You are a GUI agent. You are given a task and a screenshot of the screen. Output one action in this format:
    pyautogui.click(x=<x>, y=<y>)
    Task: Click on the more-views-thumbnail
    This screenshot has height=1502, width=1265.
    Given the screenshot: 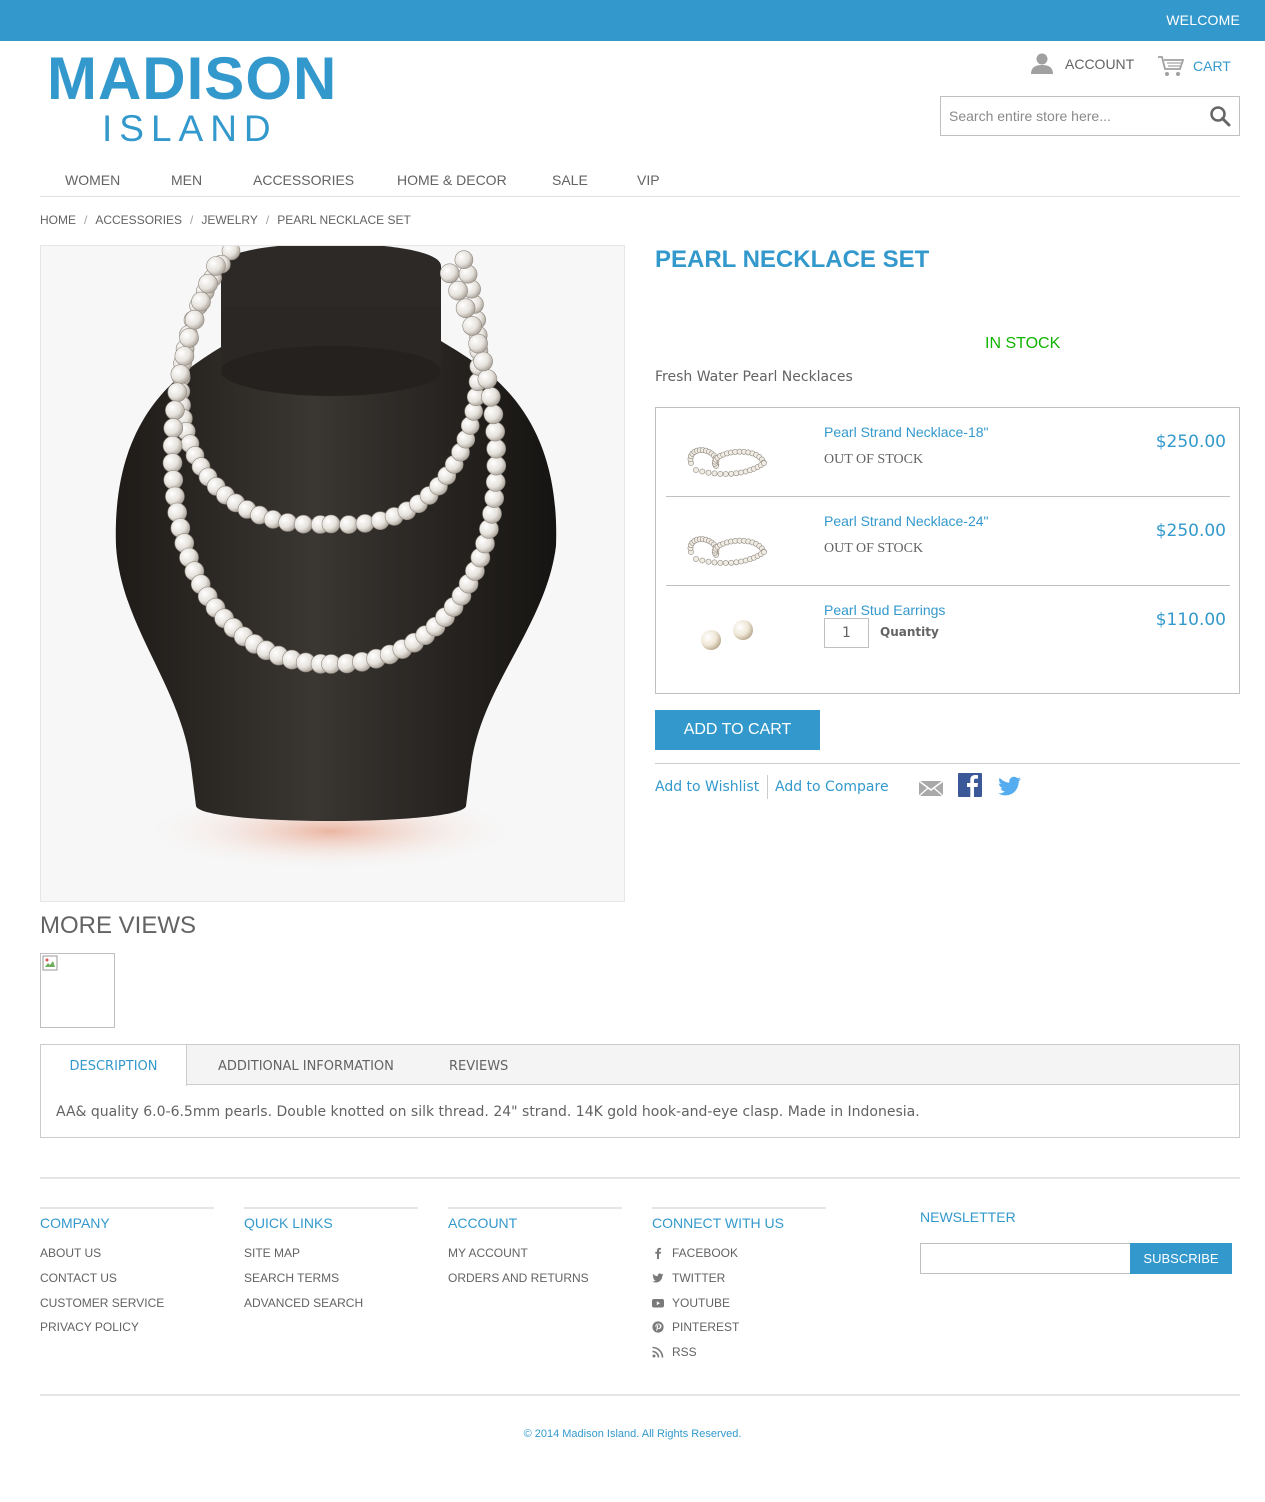 What is the action you would take?
    pyautogui.click(x=77, y=990)
    